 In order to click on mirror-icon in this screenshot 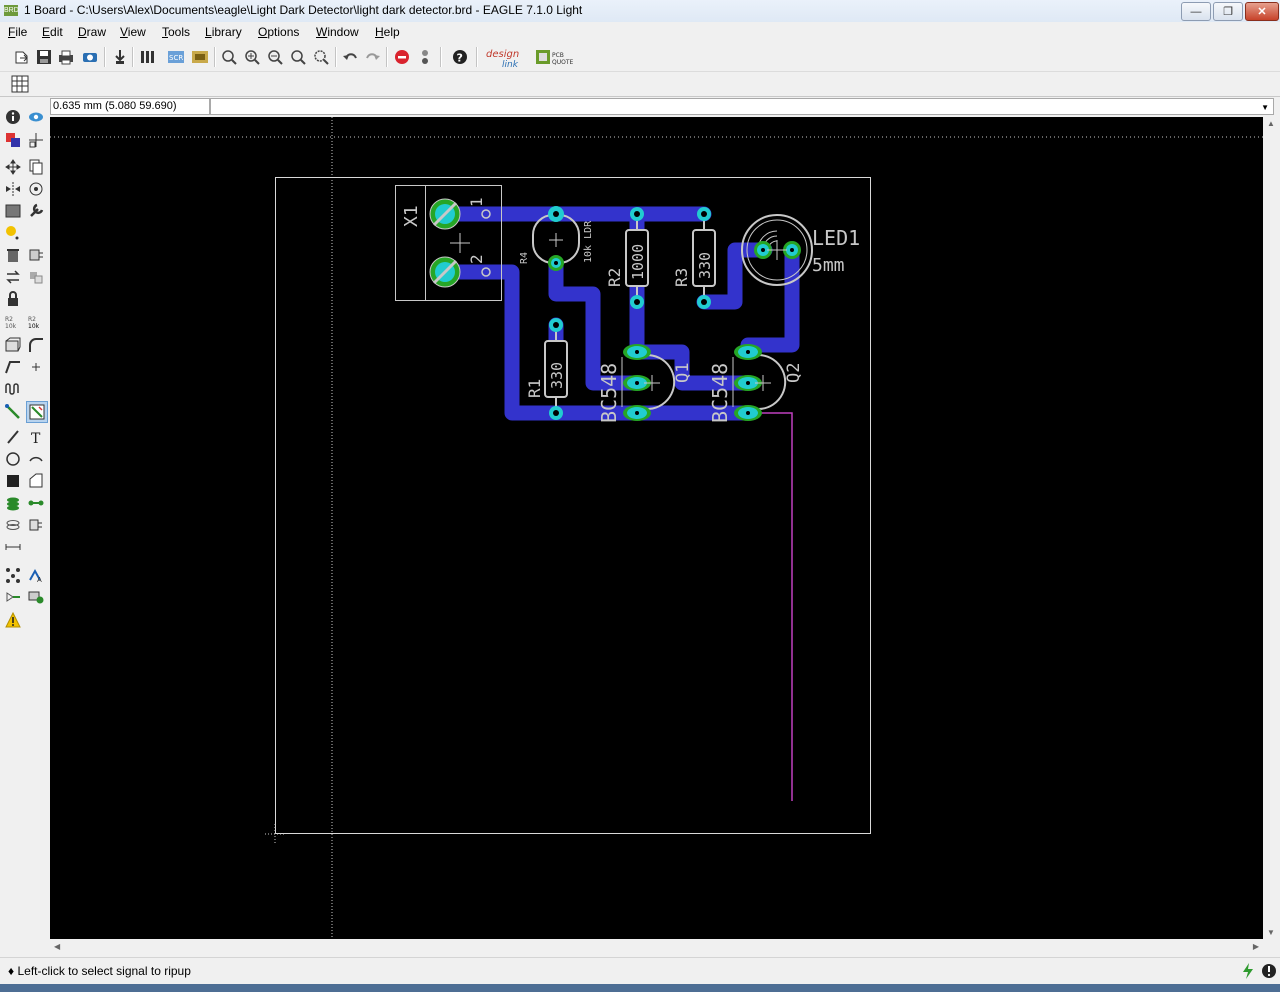, I will do `click(13, 189)`.